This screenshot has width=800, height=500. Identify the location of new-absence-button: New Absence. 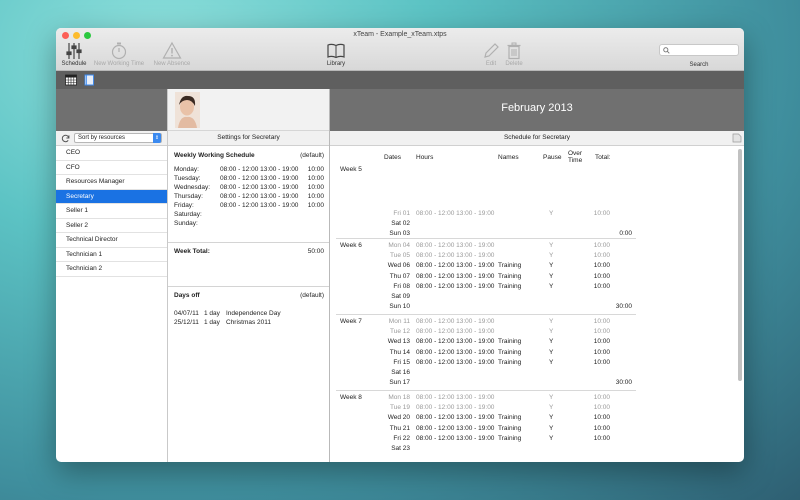
(172, 54).